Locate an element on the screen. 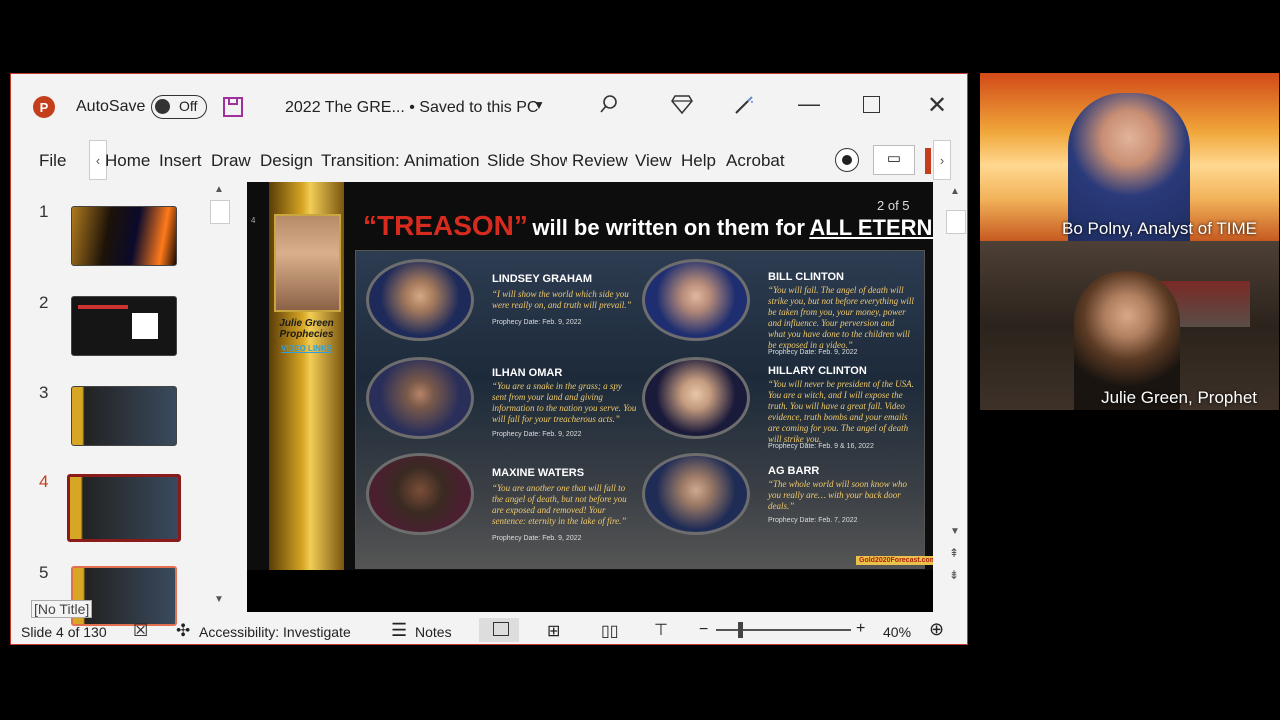 Image resolution: width=1280 pixels, height=720 pixels. slide-thumbnail-4-selected is located at coordinates (124, 508).